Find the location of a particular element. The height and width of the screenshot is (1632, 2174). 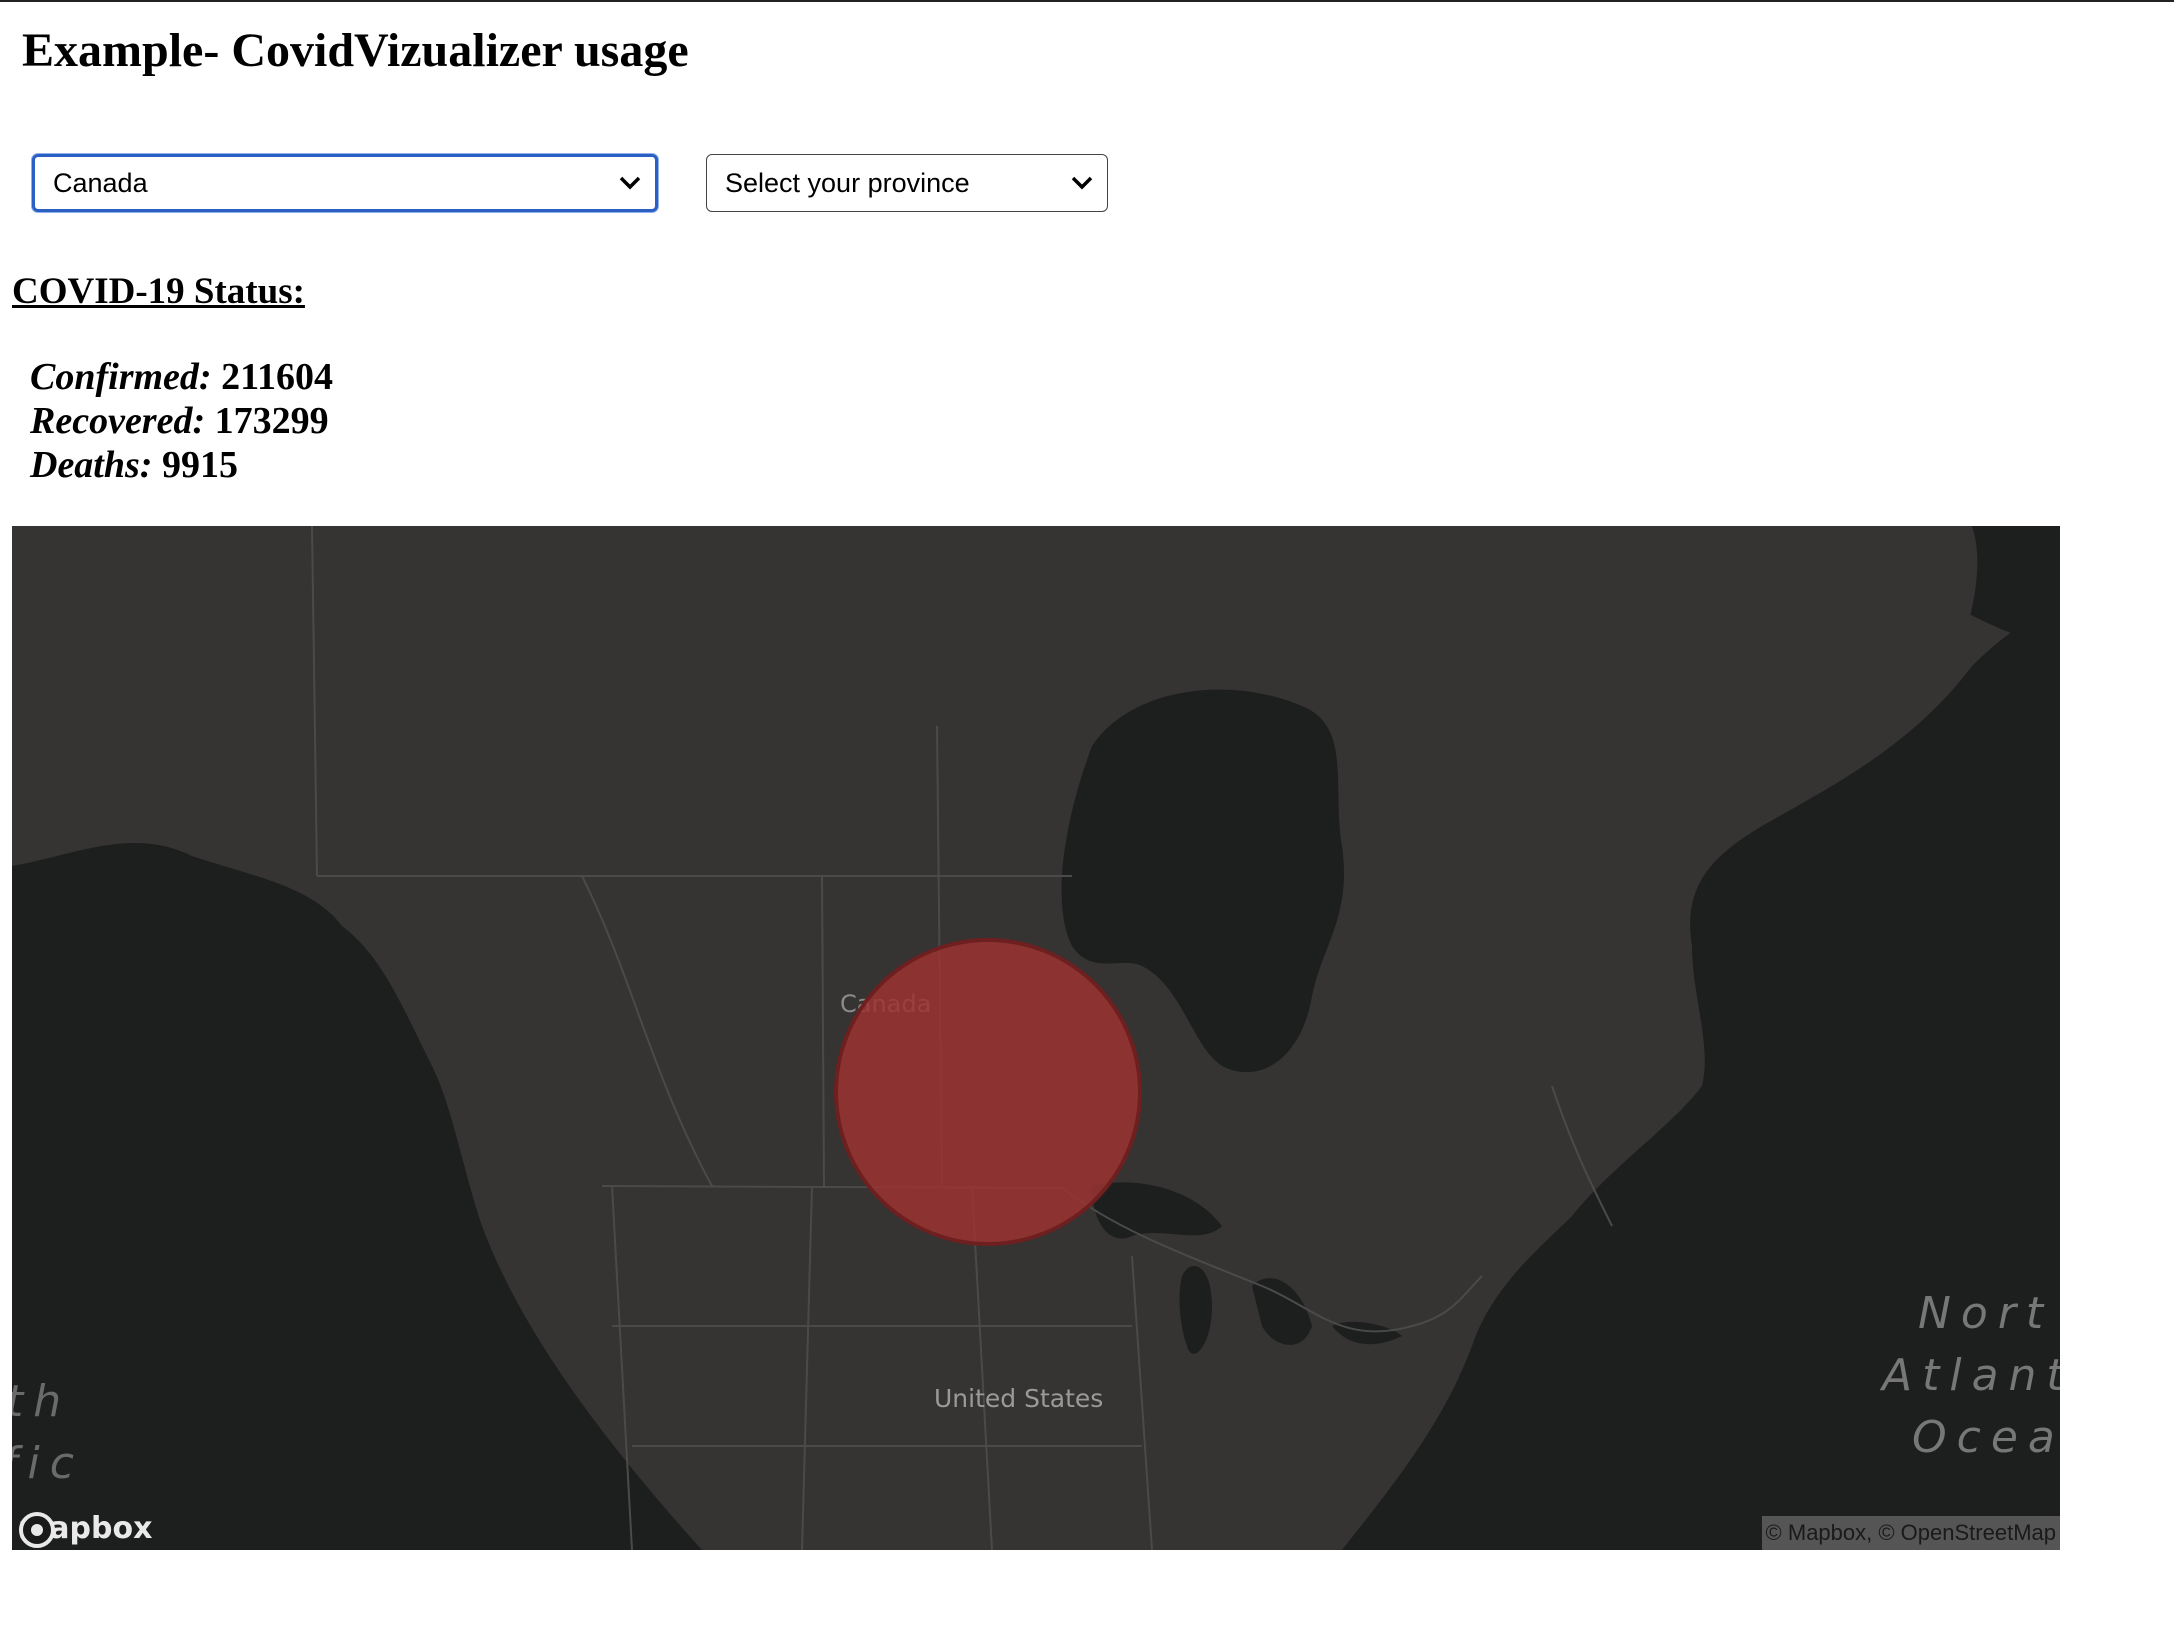

mapbox-logo: mapbox is located at coordinates (85, 1529).